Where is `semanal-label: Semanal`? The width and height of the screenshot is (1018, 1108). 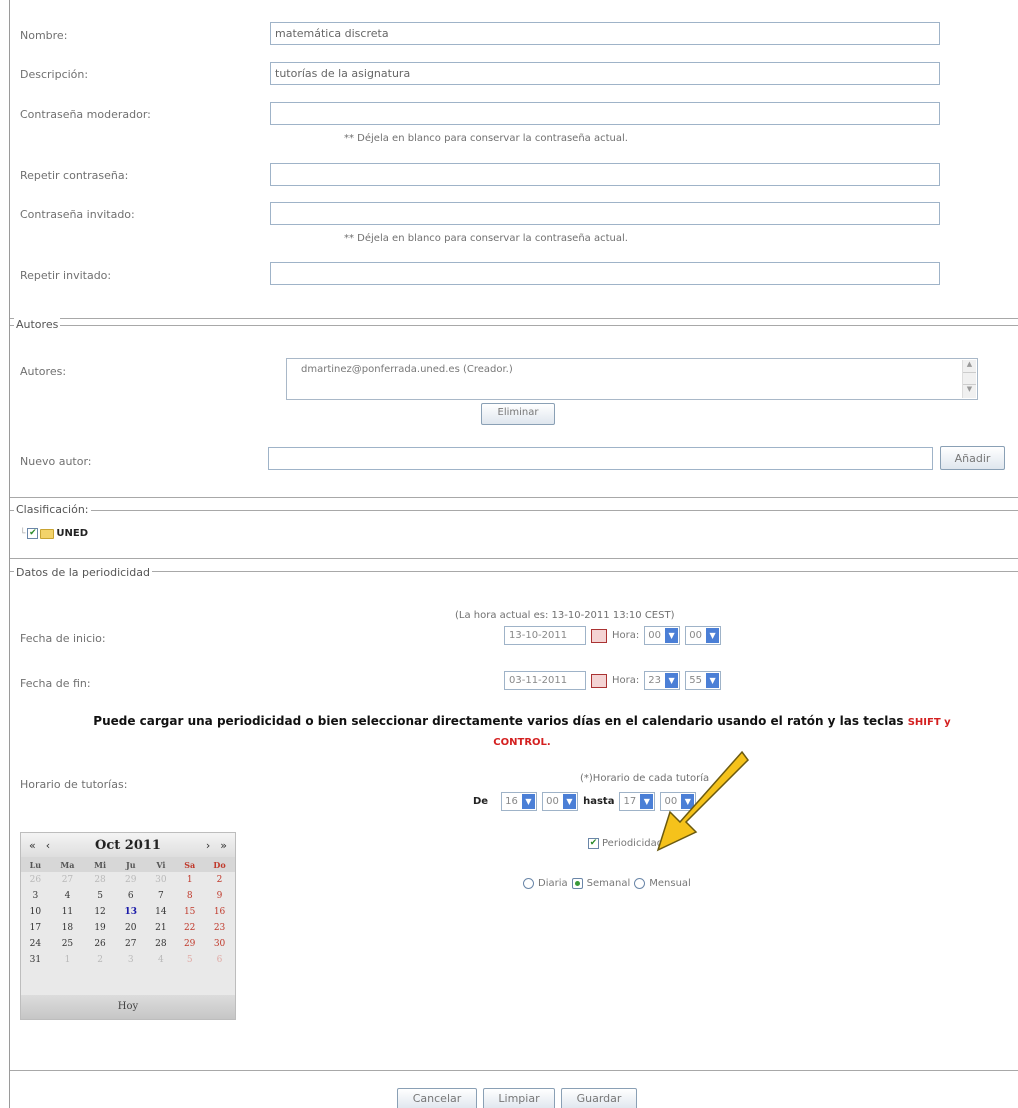 semanal-label: Semanal is located at coordinates (608, 883).